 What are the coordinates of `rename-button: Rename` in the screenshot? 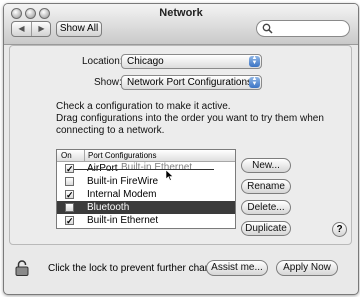 It's located at (266, 186).